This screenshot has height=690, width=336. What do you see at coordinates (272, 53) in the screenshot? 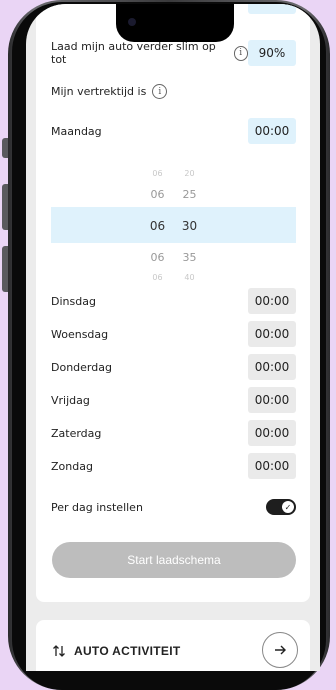
I see `charge-limit-value: 90%` at bounding box center [272, 53].